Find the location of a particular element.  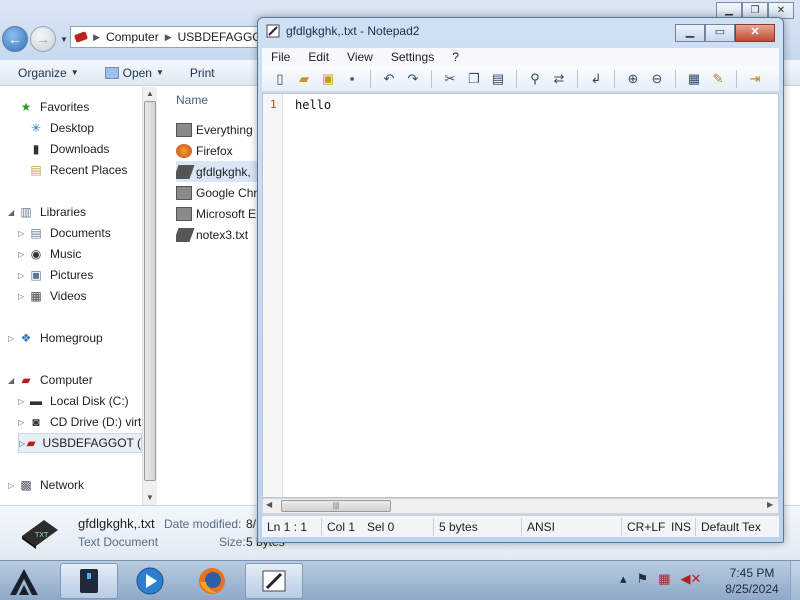

file-item: gfdlgkghk, is located at coordinates (218, 171).